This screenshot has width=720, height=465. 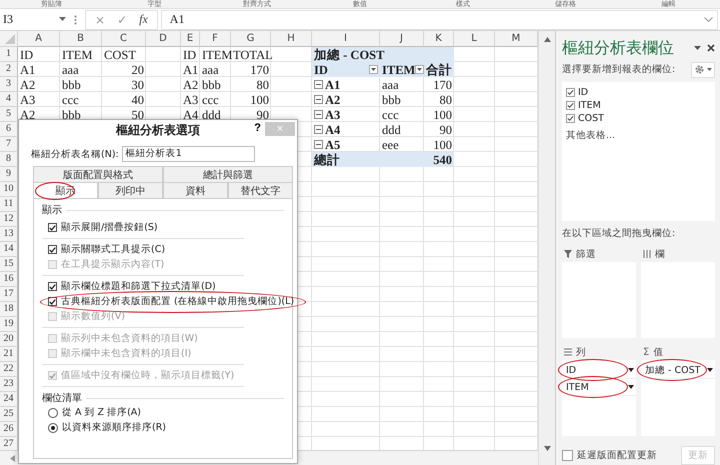 What do you see at coordinates (163, 39) in the screenshot?
I see `column-header: D` at bounding box center [163, 39].